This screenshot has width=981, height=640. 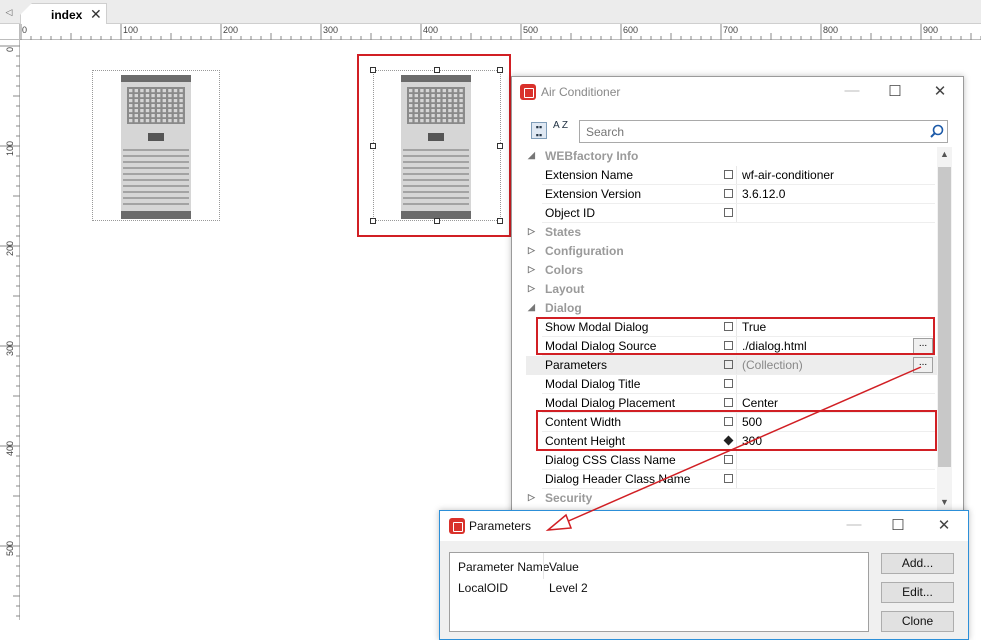 What do you see at coordinates (772, 365) in the screenshot?
I see `property-value: (Collection)` at bounding box center [772, 365].